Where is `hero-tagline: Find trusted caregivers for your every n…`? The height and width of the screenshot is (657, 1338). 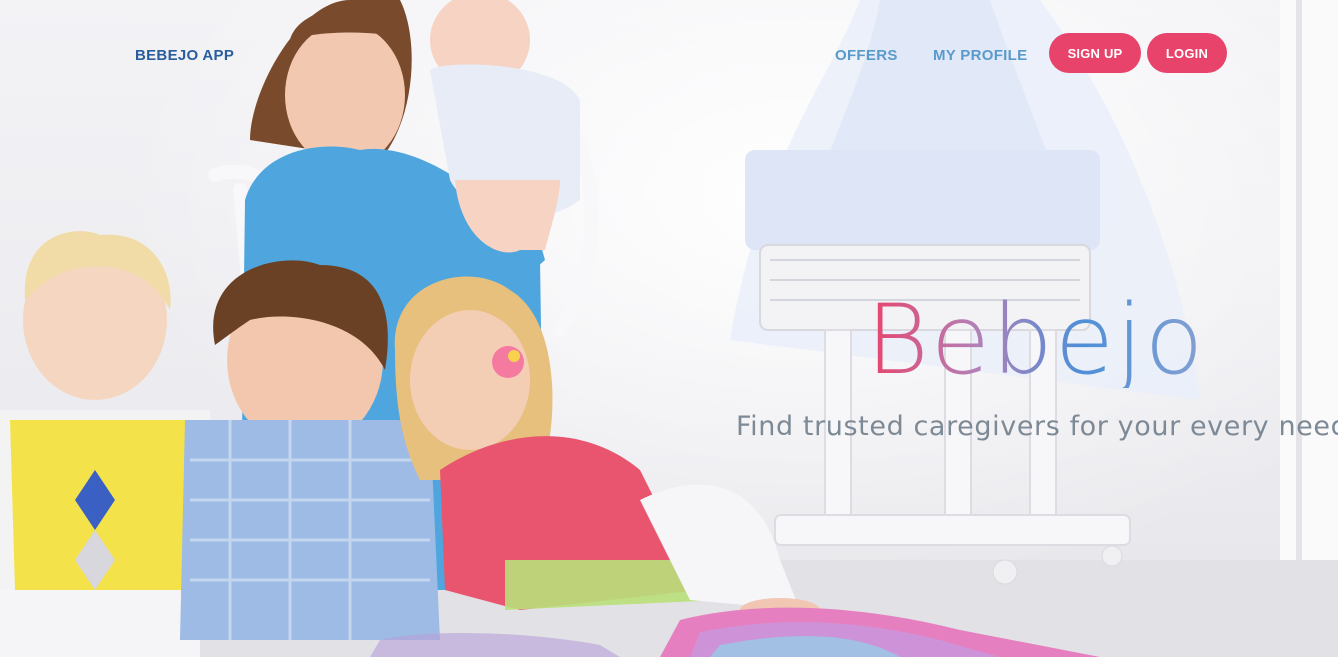 hero-tagline: Find trusted caregivers for your every n… is located at coordinates (1037, 426).